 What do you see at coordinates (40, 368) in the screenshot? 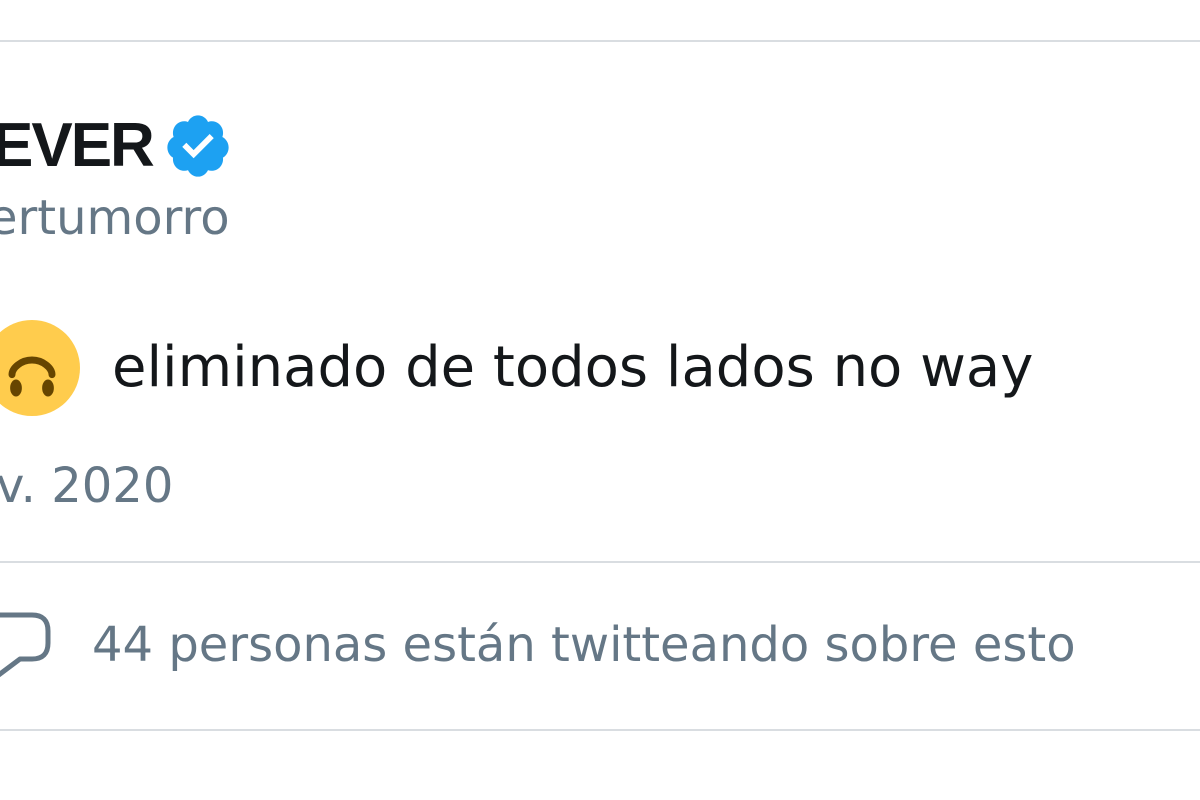
I see `upside-down-face-icon` at bounding box center [40, 368].